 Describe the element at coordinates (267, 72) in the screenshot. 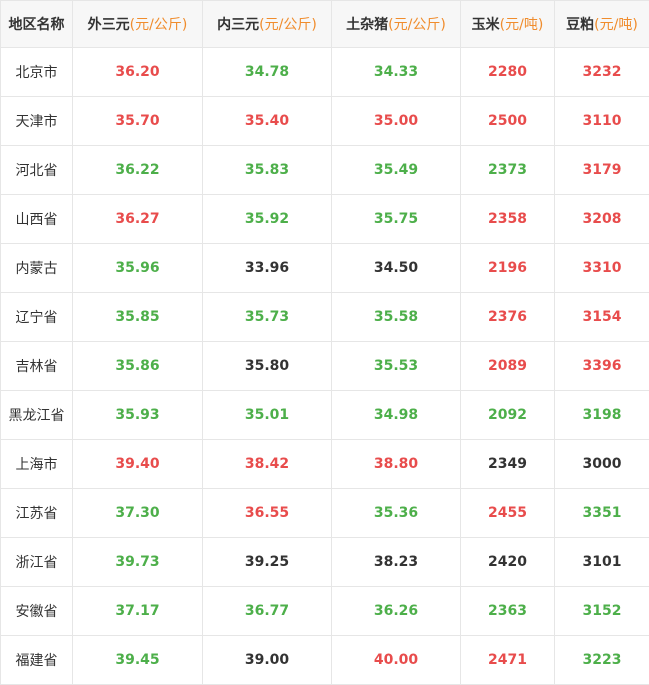

I see `inner-ternary-price: 34.78` at that location.